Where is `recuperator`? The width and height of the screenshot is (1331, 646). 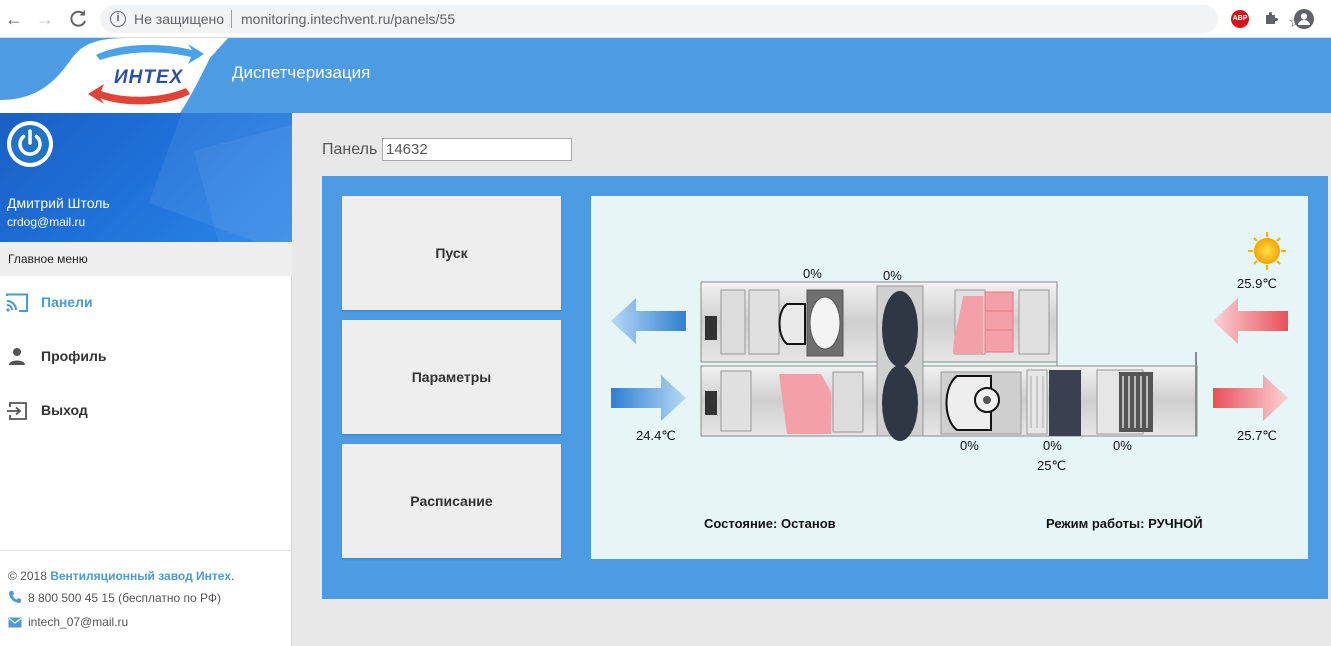
recuperator is located at coordinates (900, 363).